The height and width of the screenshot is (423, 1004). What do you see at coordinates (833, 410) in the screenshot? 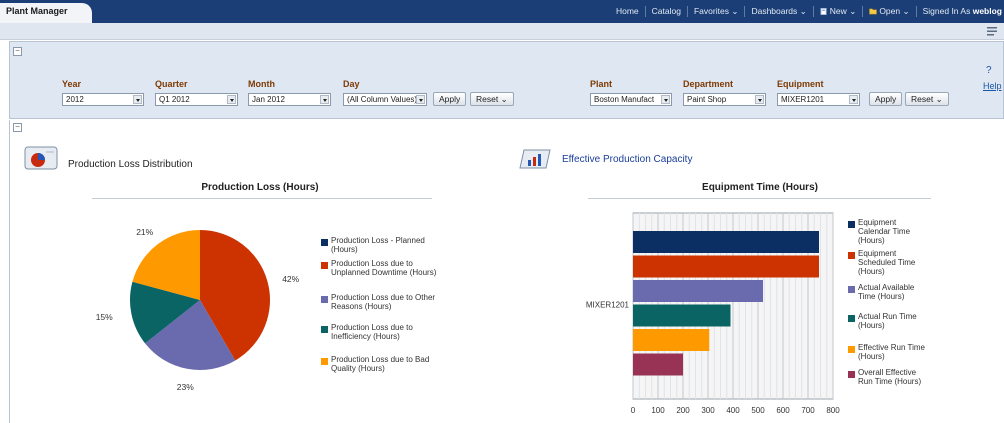
I see `x-tick-label: 800` at bounding box center [833, 410].